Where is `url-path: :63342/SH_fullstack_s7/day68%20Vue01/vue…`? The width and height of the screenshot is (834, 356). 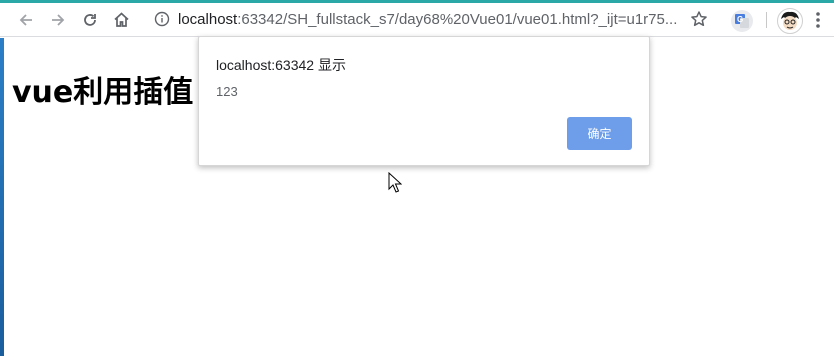 url-path: :63342/SH_fullstack_s7/day68%20Vue01/vue… is located at coordinates (457, 19).